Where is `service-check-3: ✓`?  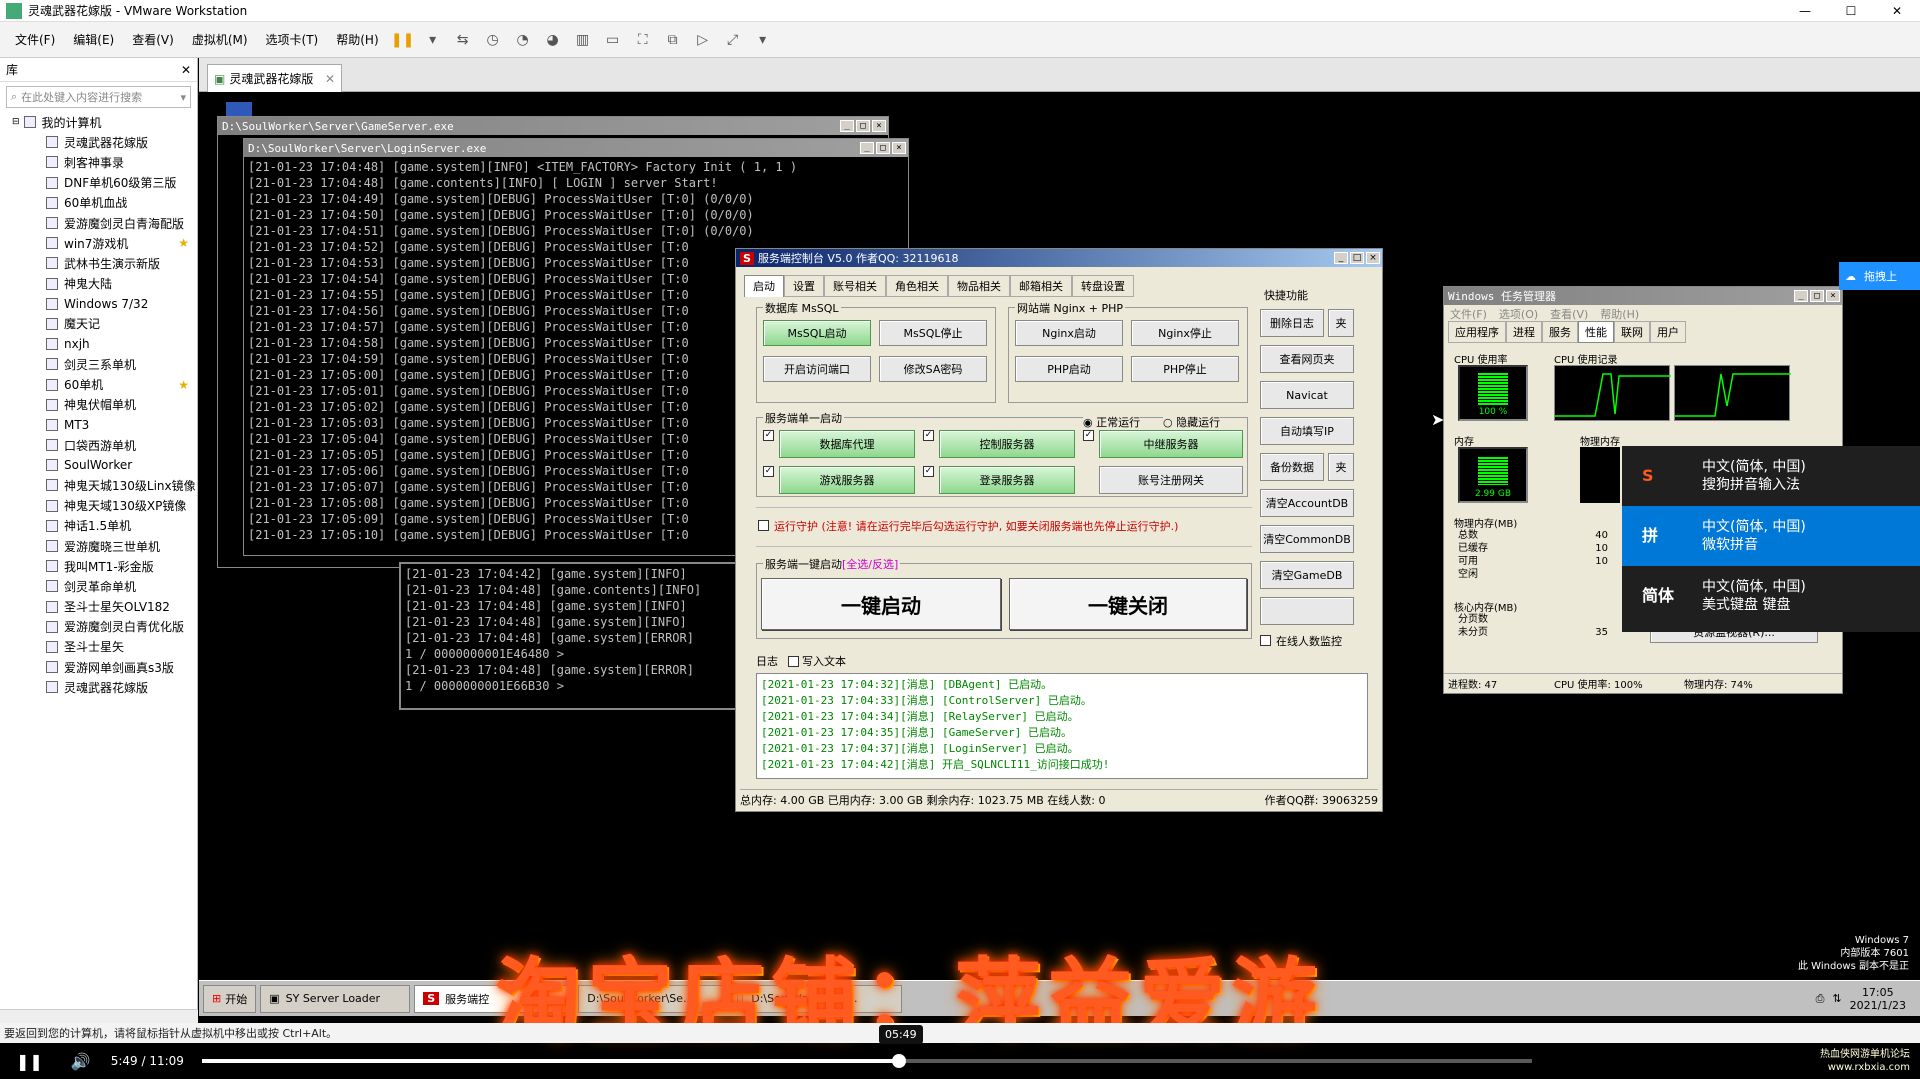 service-check-3: ✓ is located at coordinates (1088, 435).